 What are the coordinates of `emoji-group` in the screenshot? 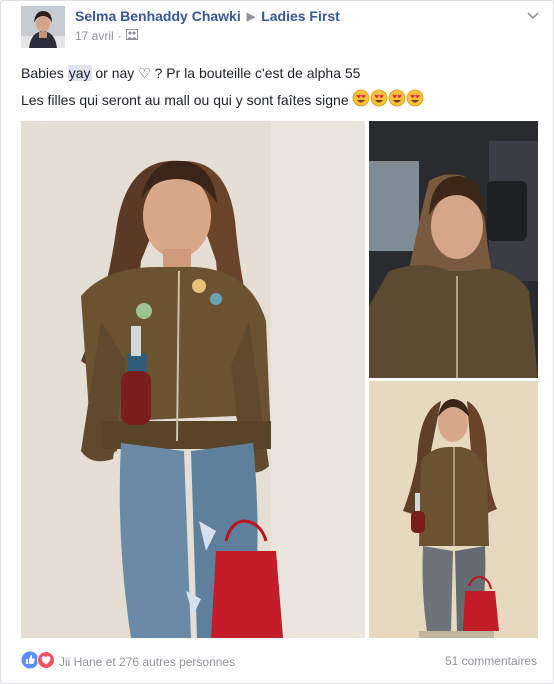 It's located at (388, 99).